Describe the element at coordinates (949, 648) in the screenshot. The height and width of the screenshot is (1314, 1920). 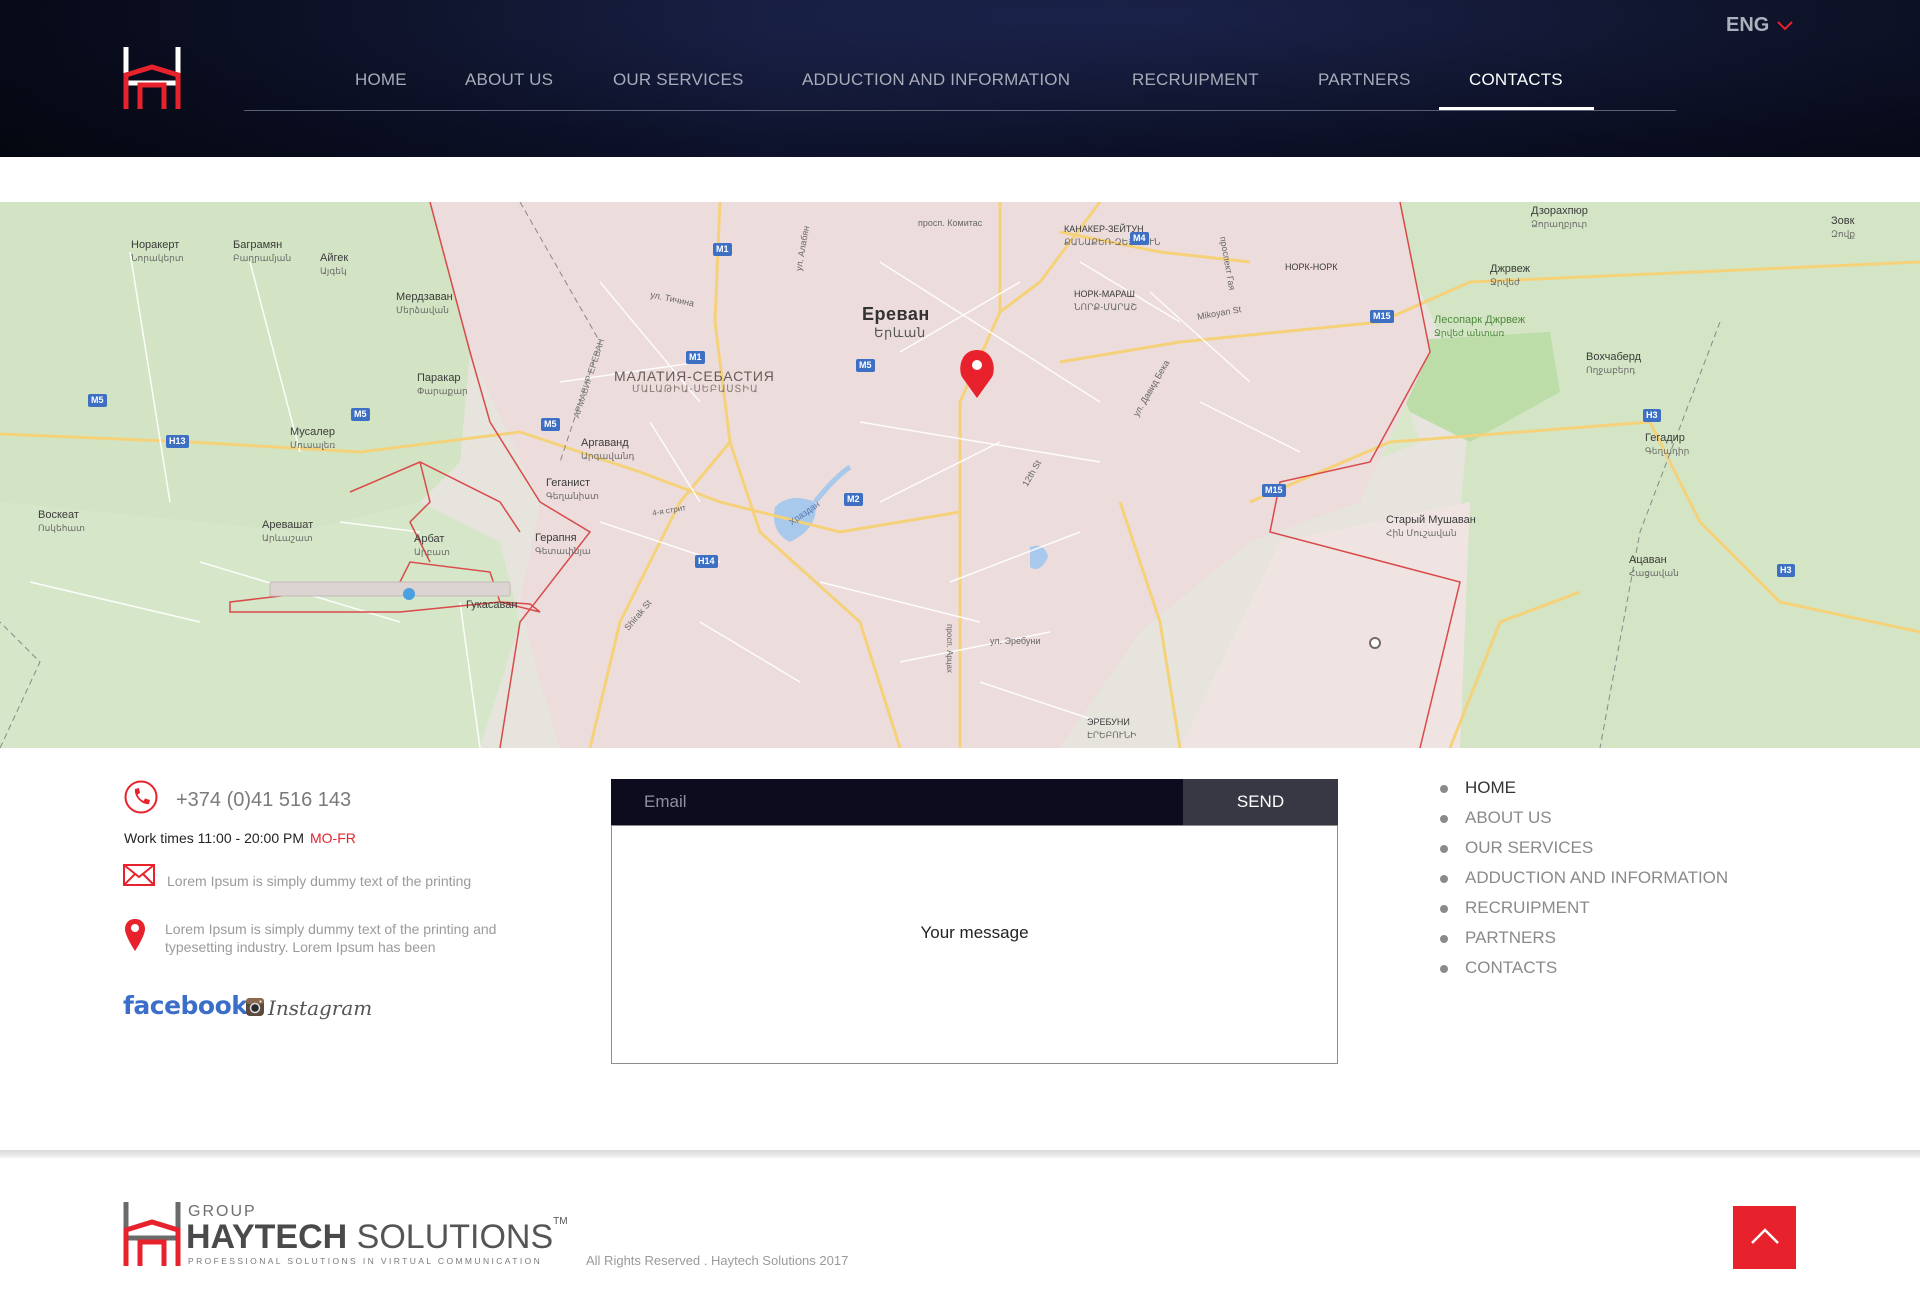
I see `map-street-label: просп. Арцах` at that location.